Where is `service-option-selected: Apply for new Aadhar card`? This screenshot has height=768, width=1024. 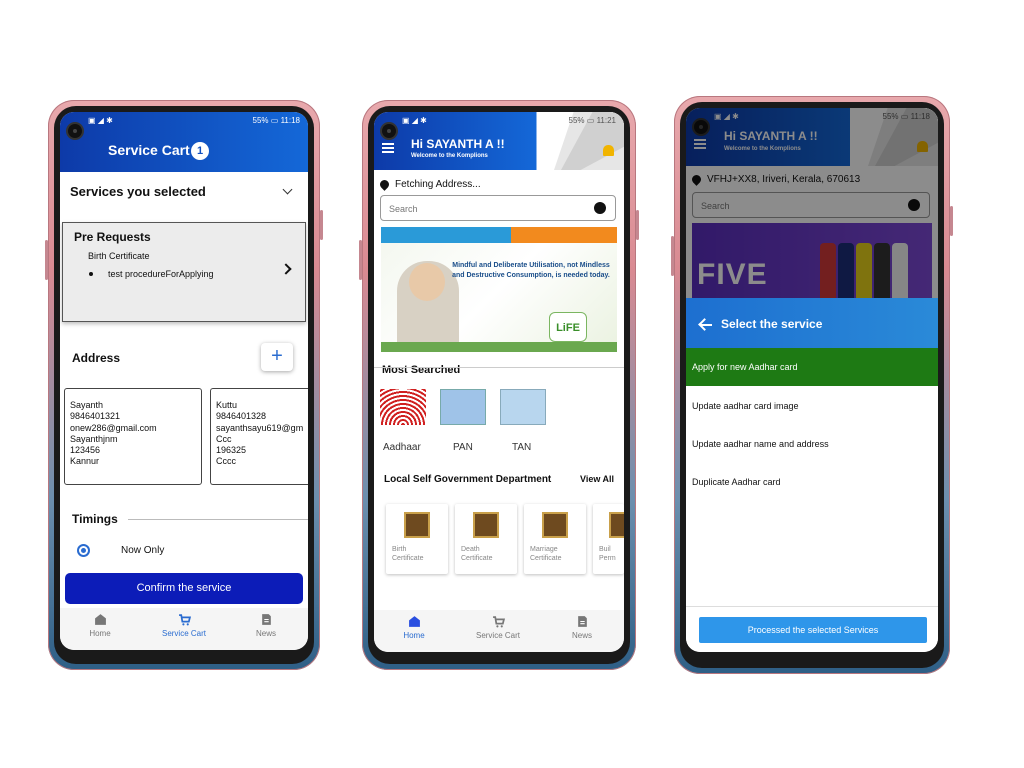 service-option-selected: Apply for new Aadhar card is located at coordinates (812, 367).